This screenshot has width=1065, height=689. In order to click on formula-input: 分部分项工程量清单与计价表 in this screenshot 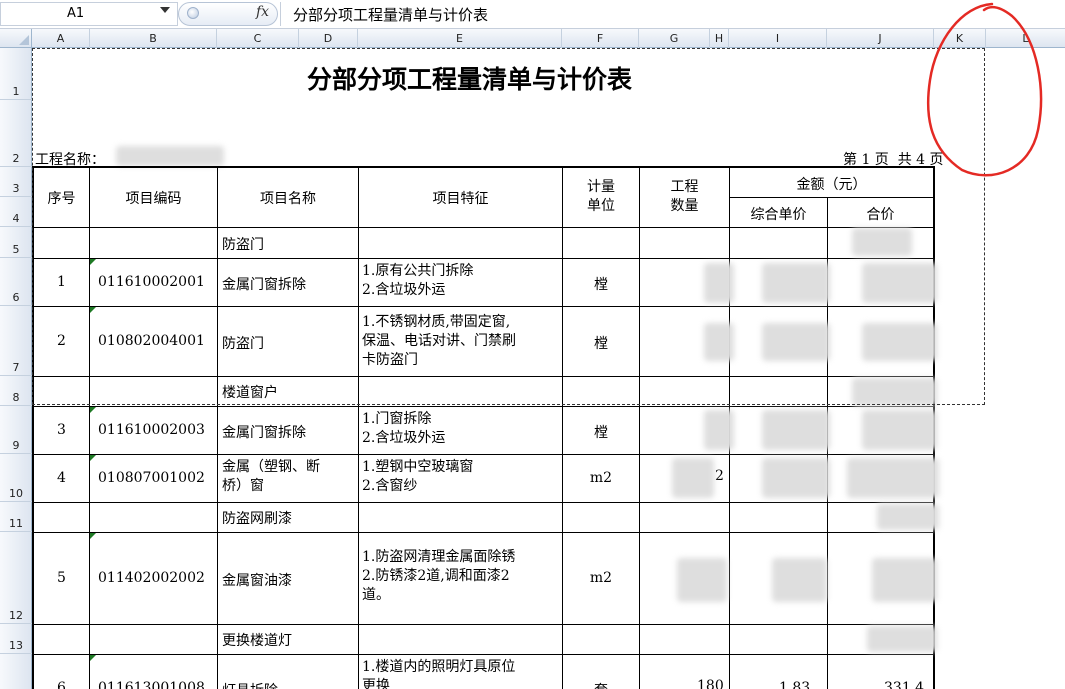, I will do `click(672, 14)`.